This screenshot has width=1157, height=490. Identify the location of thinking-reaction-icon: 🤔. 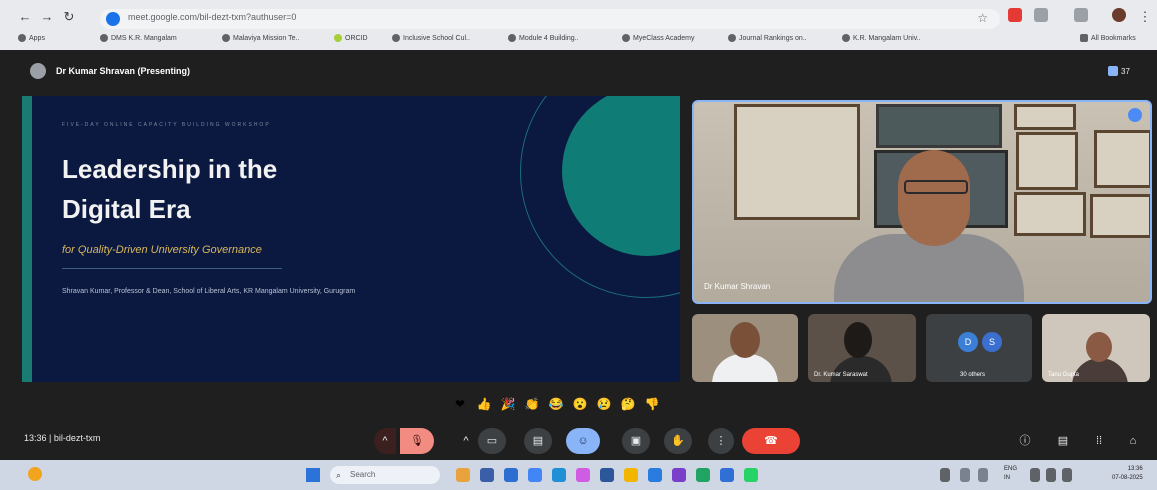
(628, 404).